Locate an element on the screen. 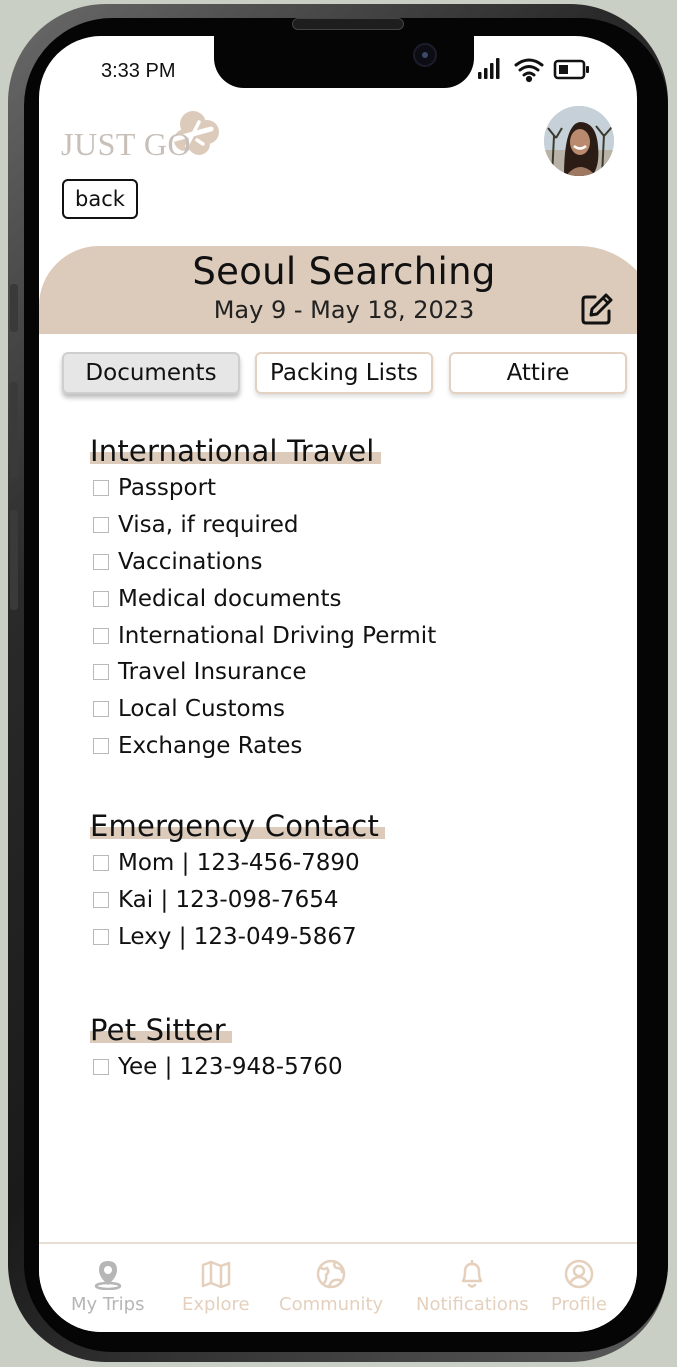 This screenshot has height=1367, width=677. mute-switch is located at coordinates (14, 308).